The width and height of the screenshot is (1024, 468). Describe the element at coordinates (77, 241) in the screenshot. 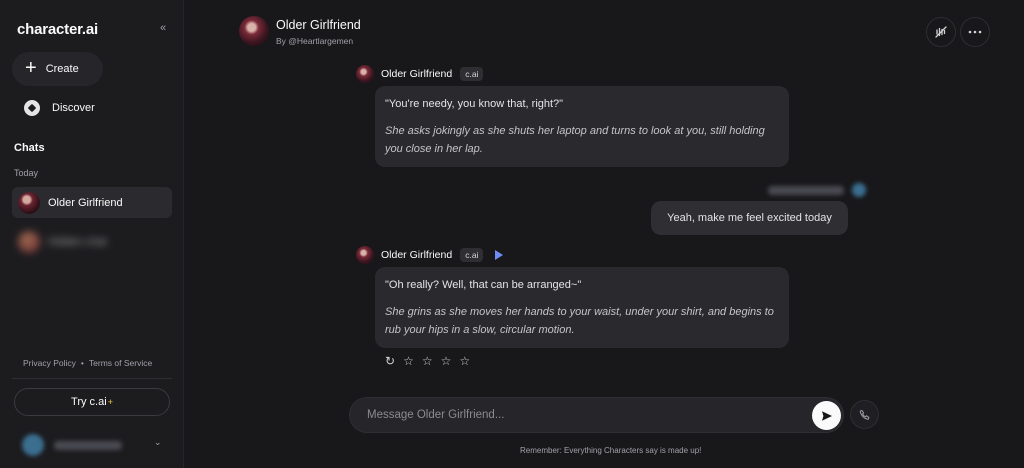

I see `chat-name: Hidden chat` at that location.